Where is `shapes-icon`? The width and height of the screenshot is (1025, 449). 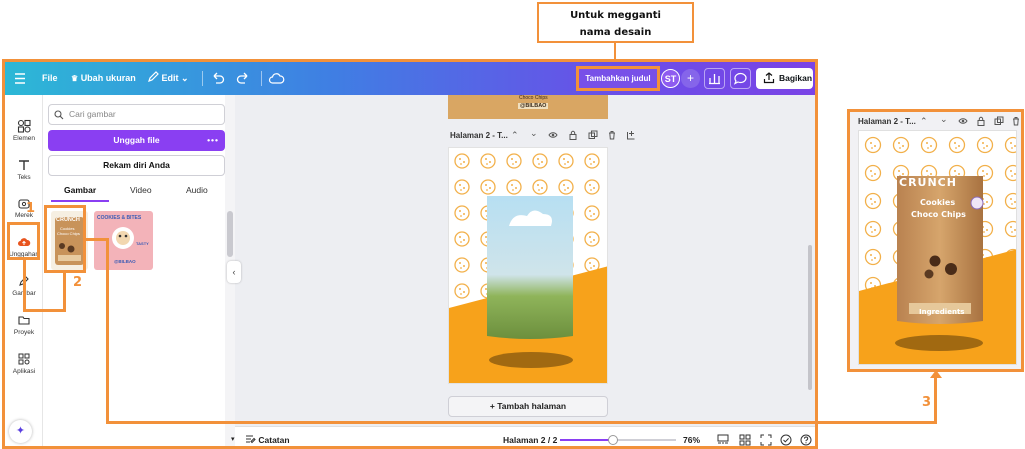
shapes-icon is located at coordinates (24, 126).